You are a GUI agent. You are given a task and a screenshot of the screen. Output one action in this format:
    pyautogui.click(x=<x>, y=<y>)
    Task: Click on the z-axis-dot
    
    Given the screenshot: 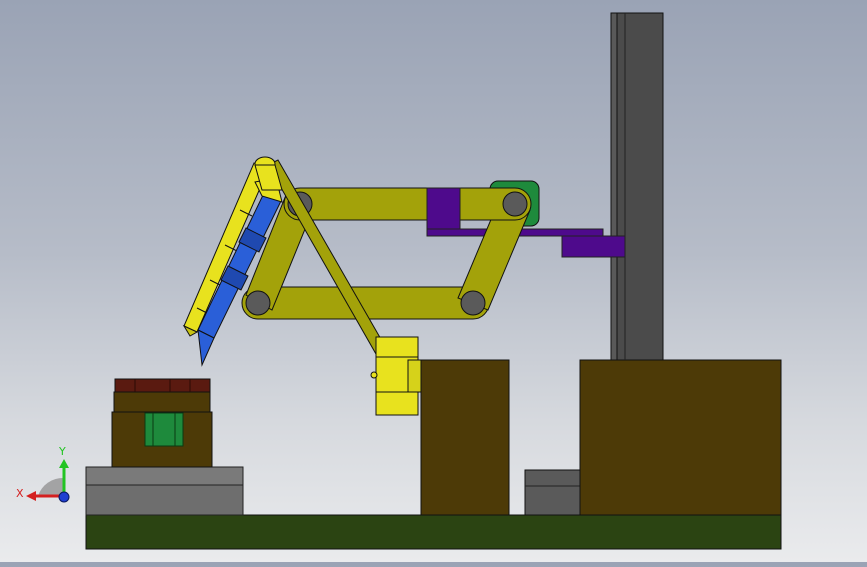 What is the action you would take?
    pyautogui.click(x=64, y=497)
    